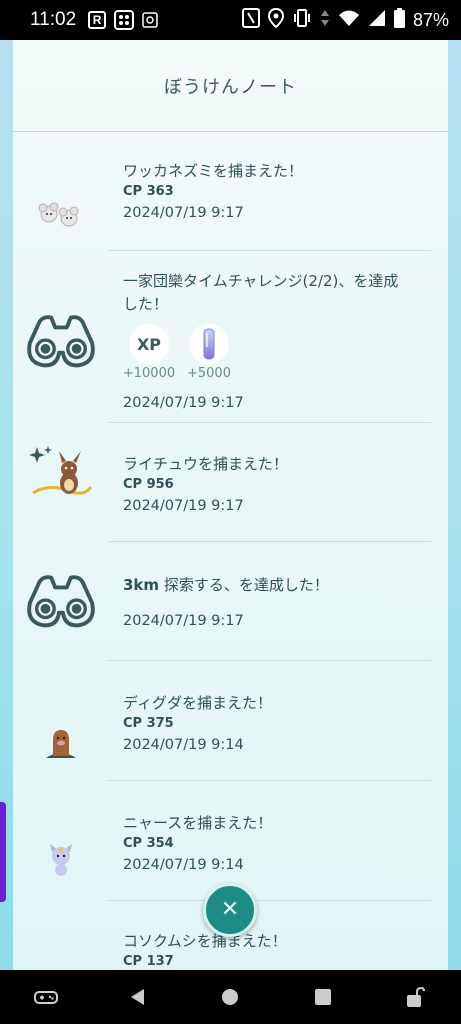  Describe the element at coordinates (399, 20) in the screenshot. I see `battery-icon` at that location.